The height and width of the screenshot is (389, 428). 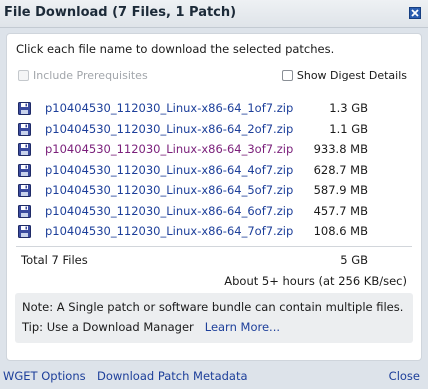 I want to click on total-files-label: Total 7 Files, so click(x=54, y=260).